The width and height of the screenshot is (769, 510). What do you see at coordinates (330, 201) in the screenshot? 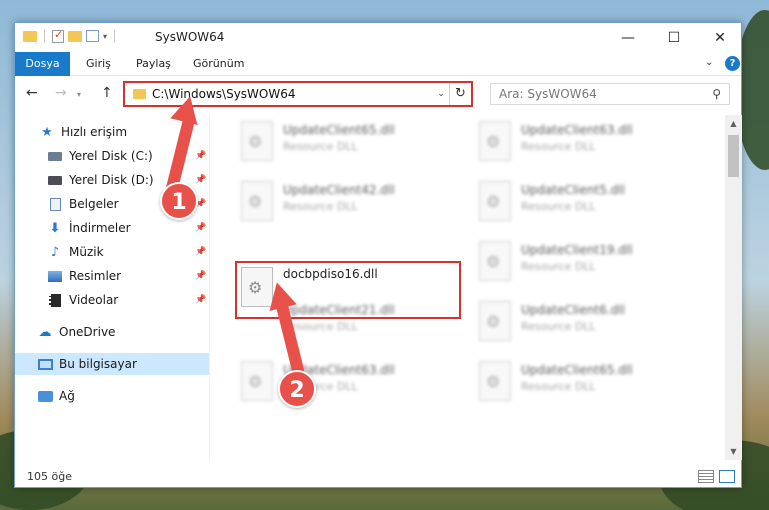
I see `list-item: UpdateClient42.dll Resource DLL` at bounding box center [330, 201].